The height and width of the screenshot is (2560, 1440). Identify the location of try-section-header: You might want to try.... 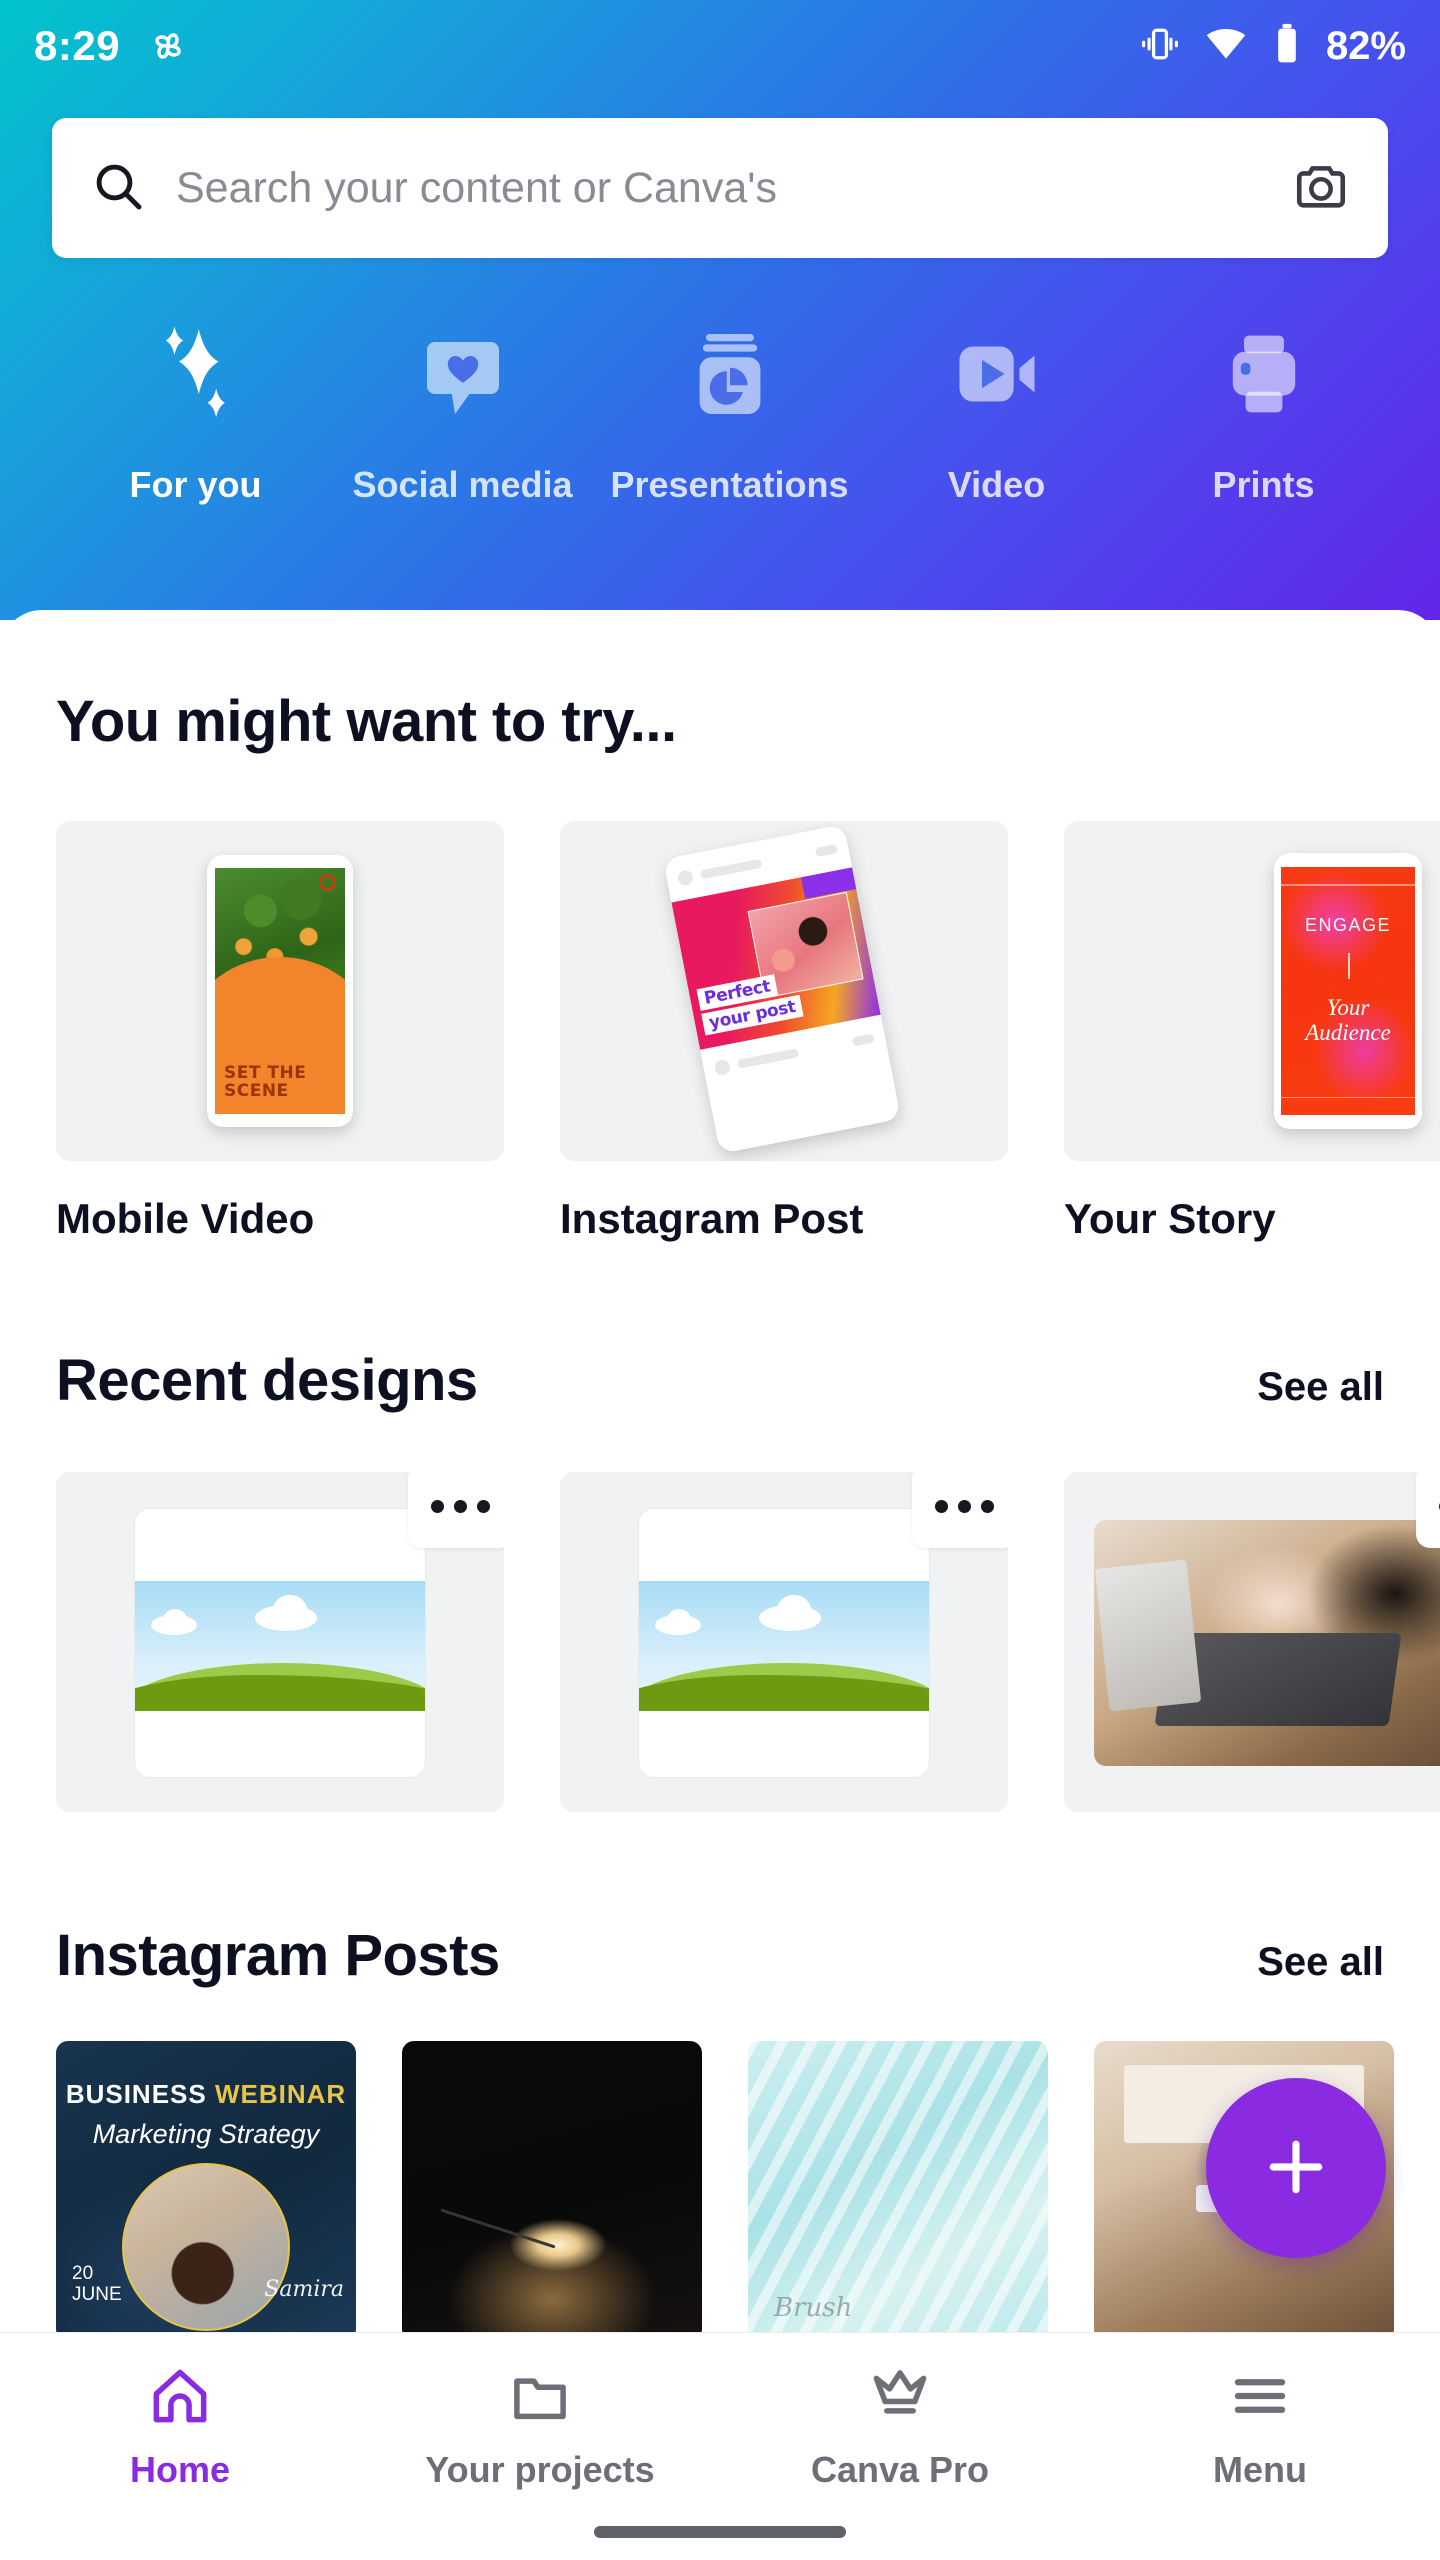
(720, 721).